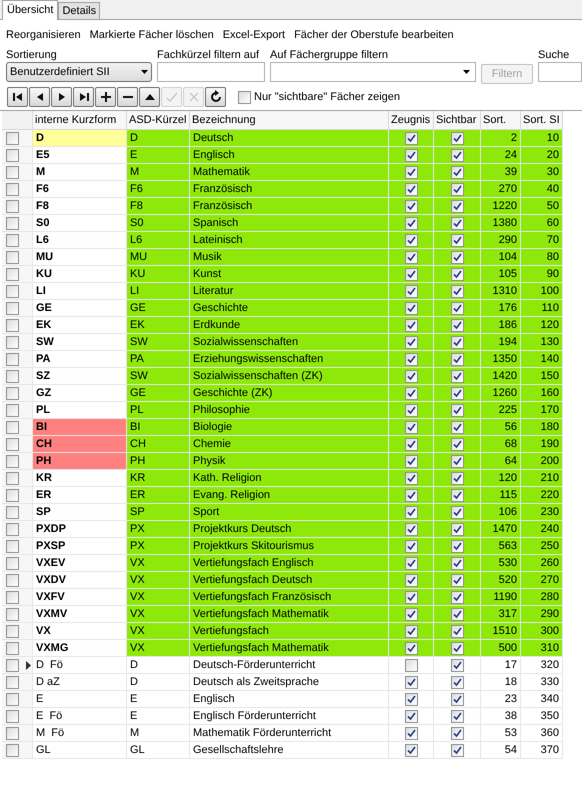 The height and width of the screenshot is (796, 582). What do you see at coordinates (501, 120) in the screenshot?
I see `column-header: Sort.` at bounding box center [501, 120].